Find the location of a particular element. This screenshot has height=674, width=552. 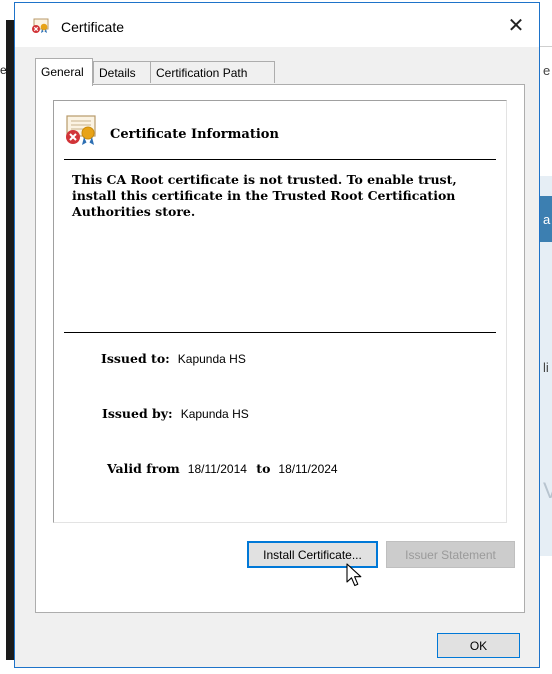

tab-certification-path: Certification Path is located at coordinates (212, 72).